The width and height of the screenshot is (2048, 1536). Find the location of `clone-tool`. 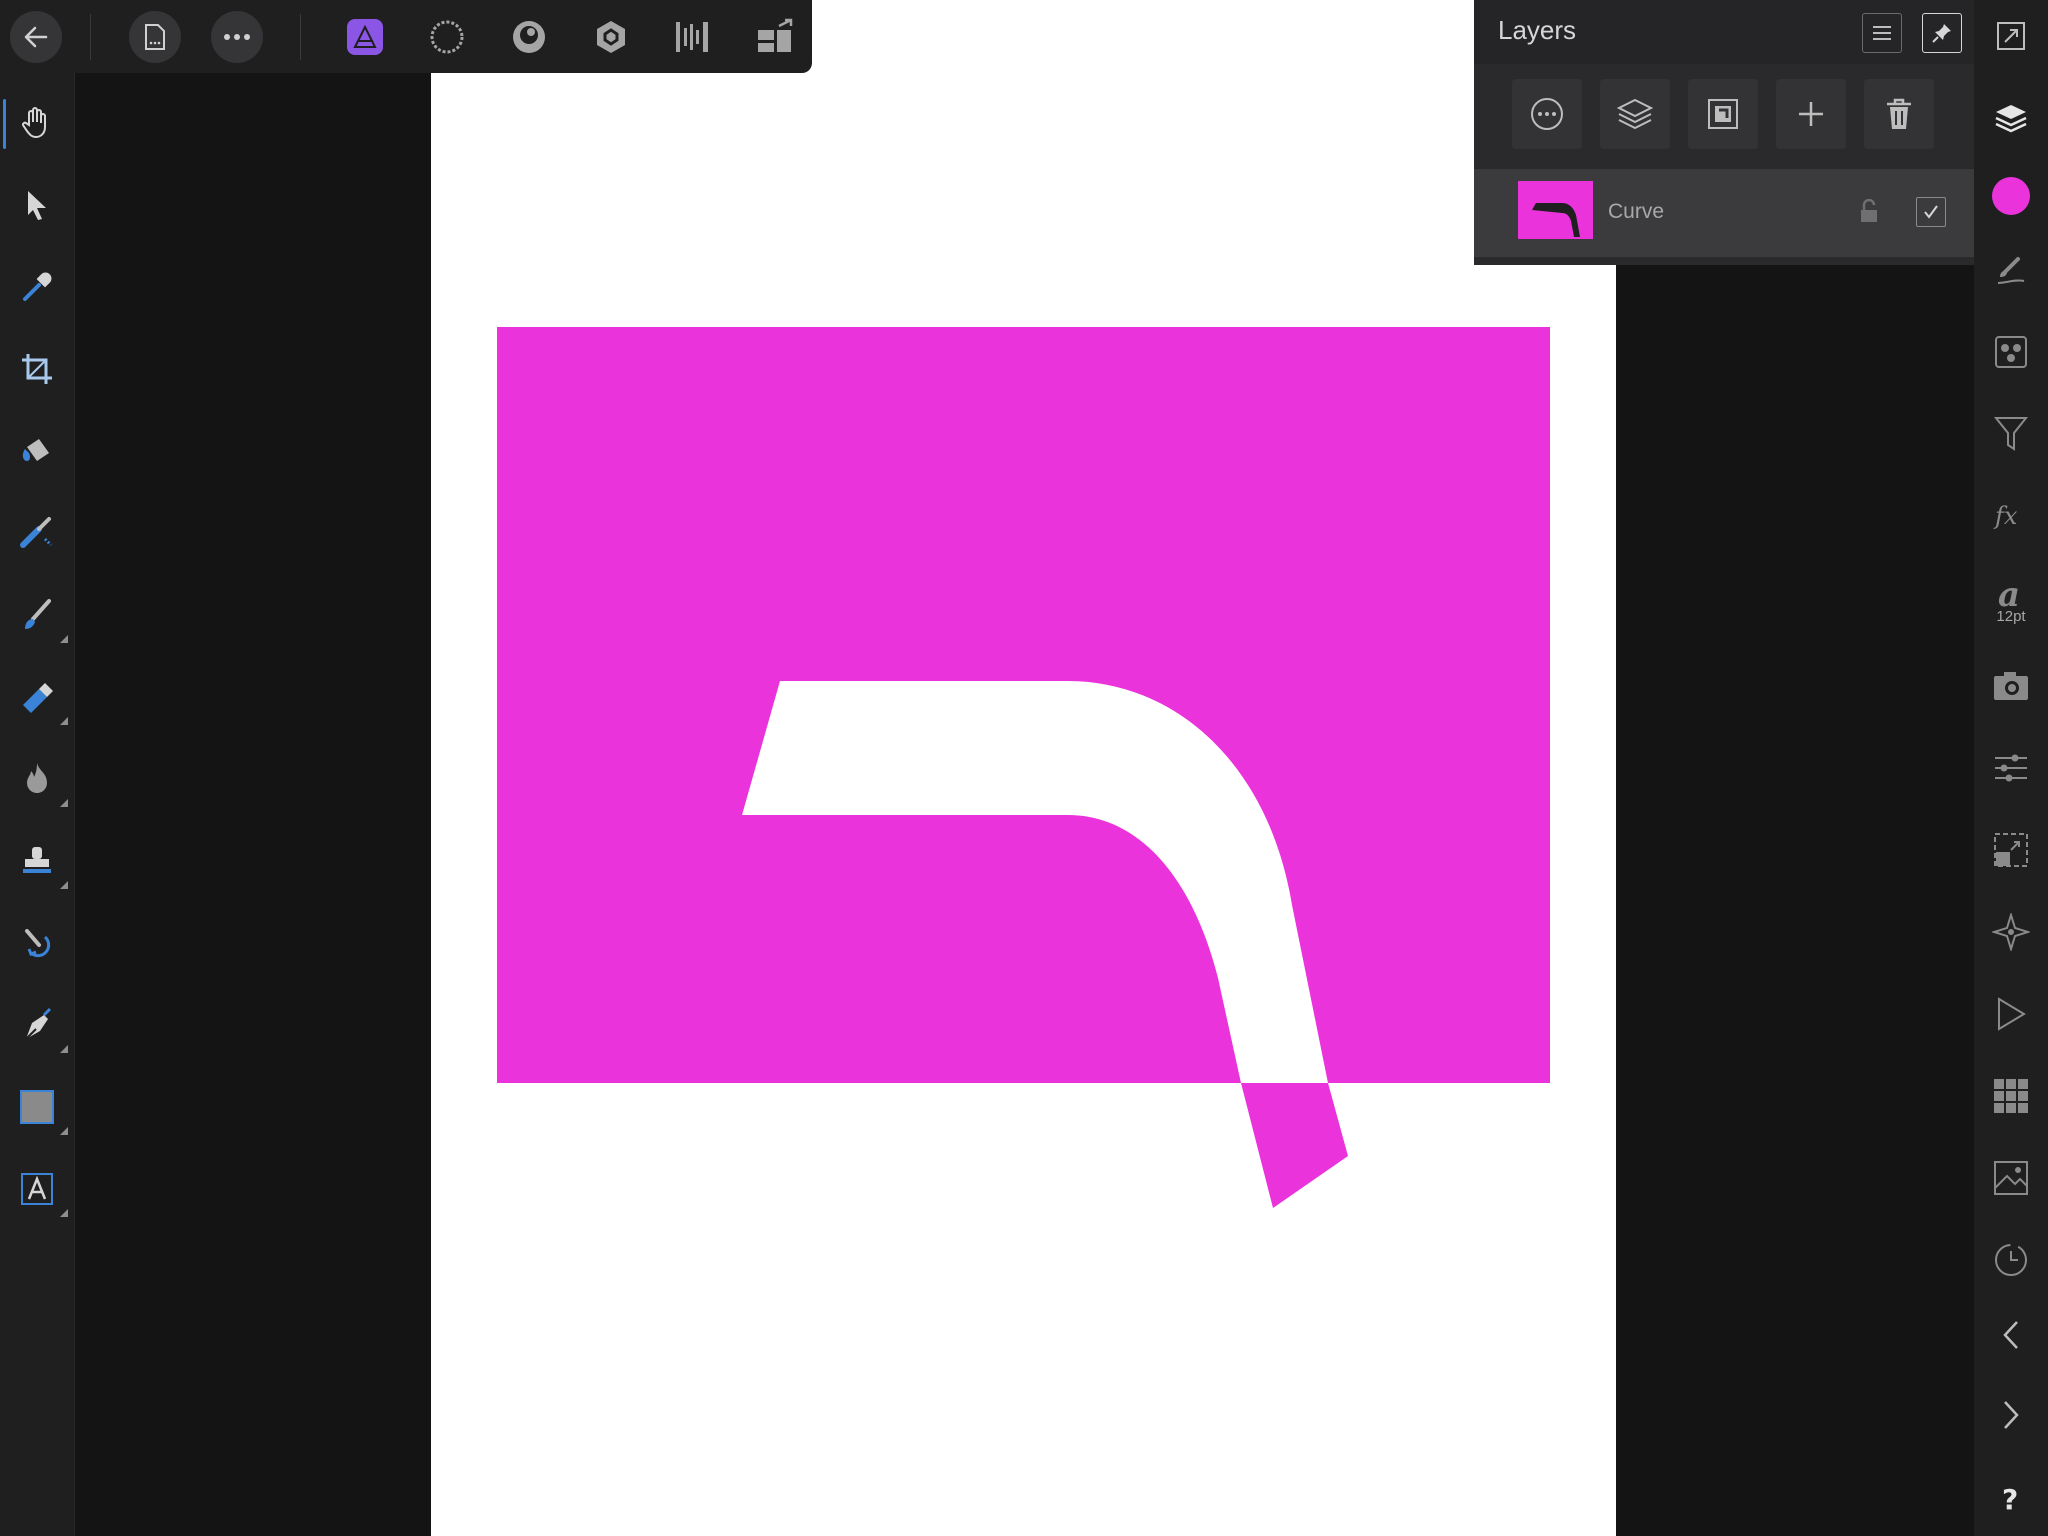

clone-tool is located at coordinates (37, 861).